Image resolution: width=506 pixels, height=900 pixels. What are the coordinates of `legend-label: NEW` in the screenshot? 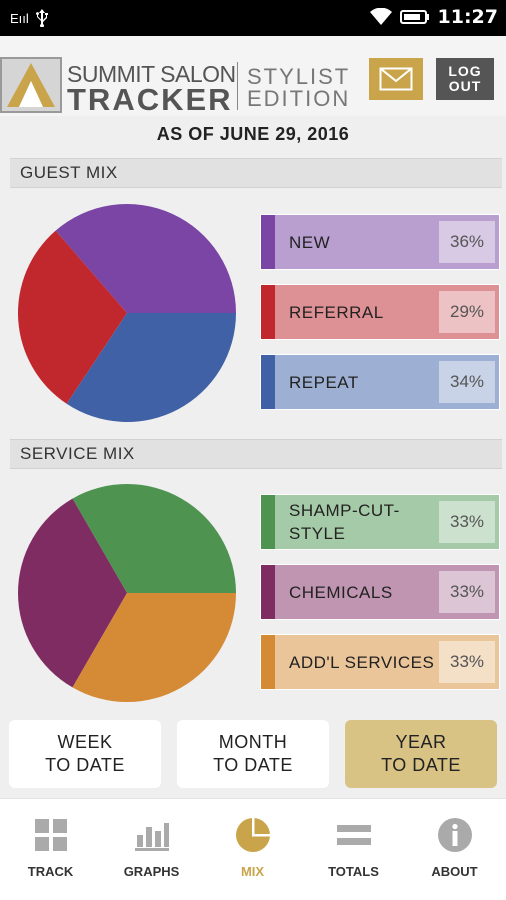 It's located at (310, 242).